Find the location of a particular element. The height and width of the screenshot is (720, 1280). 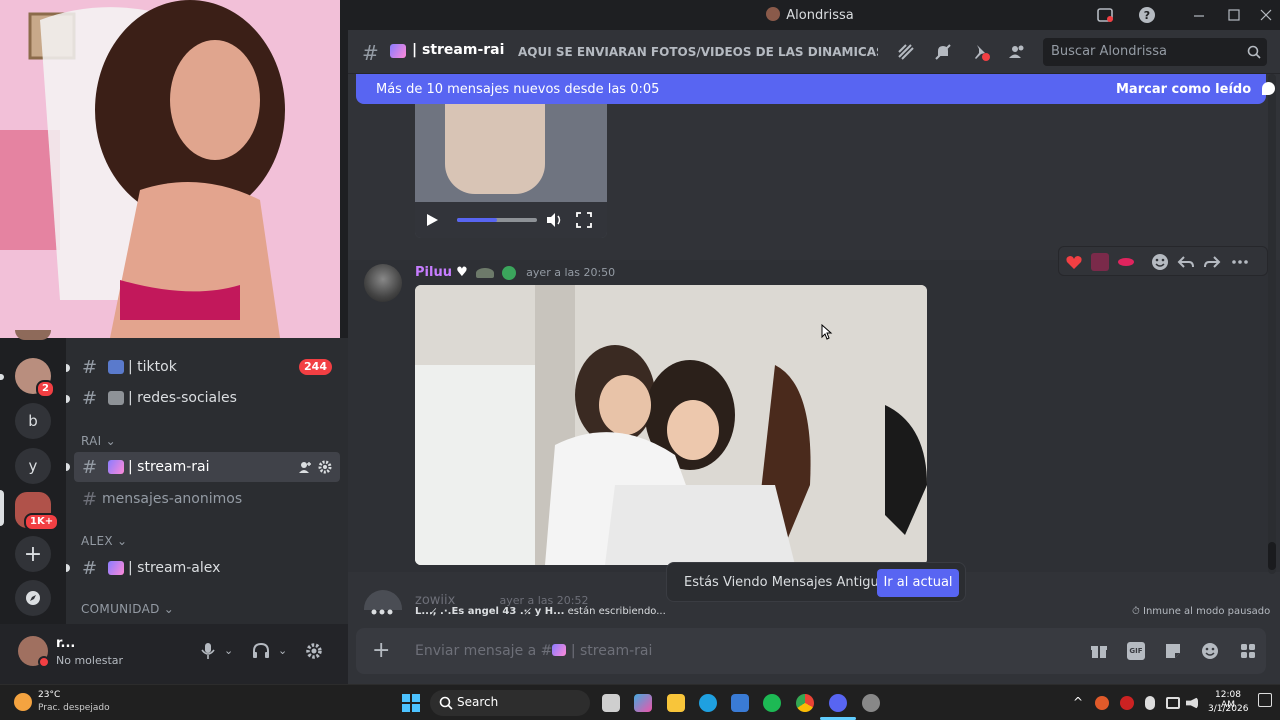

weather-icon is located at coordinates (23, 702).